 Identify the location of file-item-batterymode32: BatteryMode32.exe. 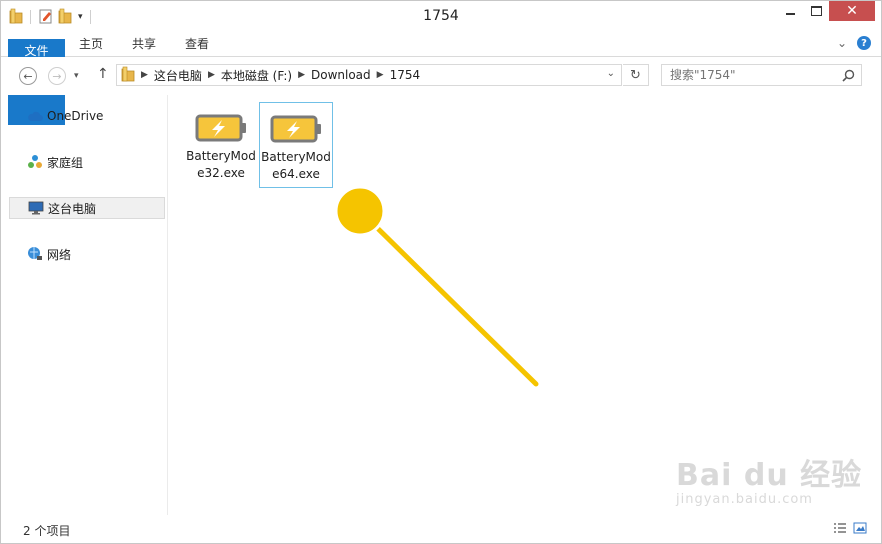
(221, 145).